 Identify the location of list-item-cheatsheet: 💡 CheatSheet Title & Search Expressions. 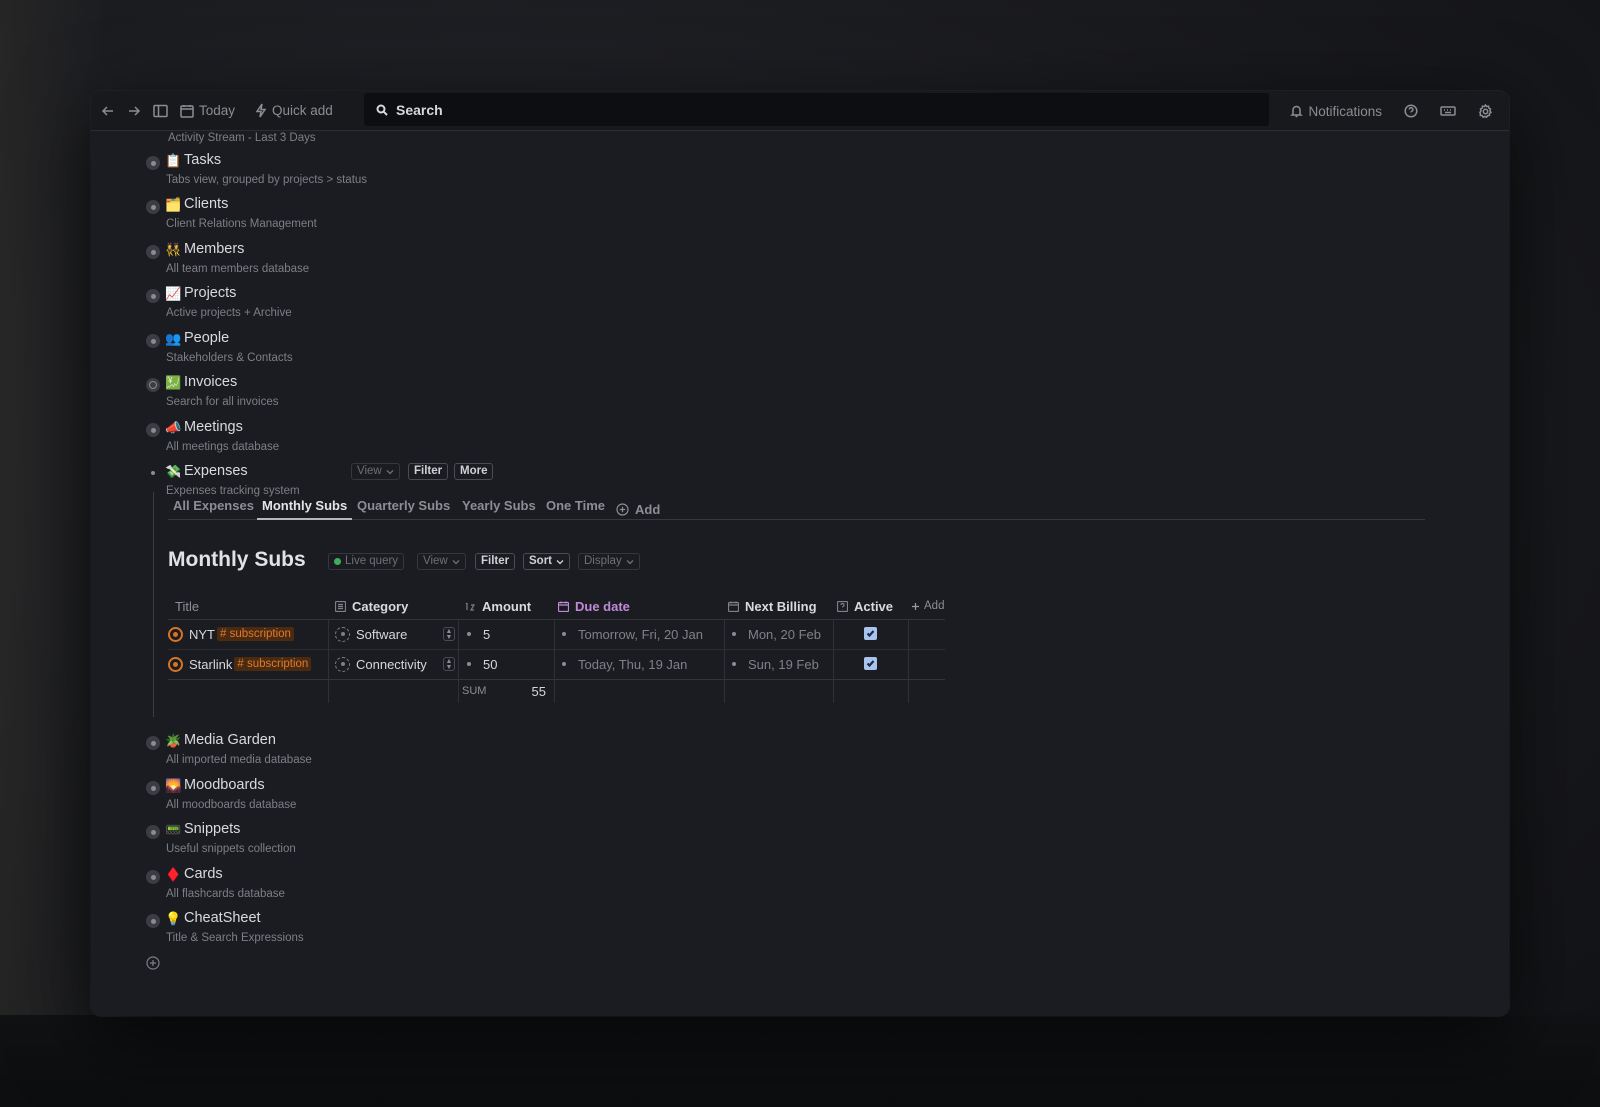
(446, 930).